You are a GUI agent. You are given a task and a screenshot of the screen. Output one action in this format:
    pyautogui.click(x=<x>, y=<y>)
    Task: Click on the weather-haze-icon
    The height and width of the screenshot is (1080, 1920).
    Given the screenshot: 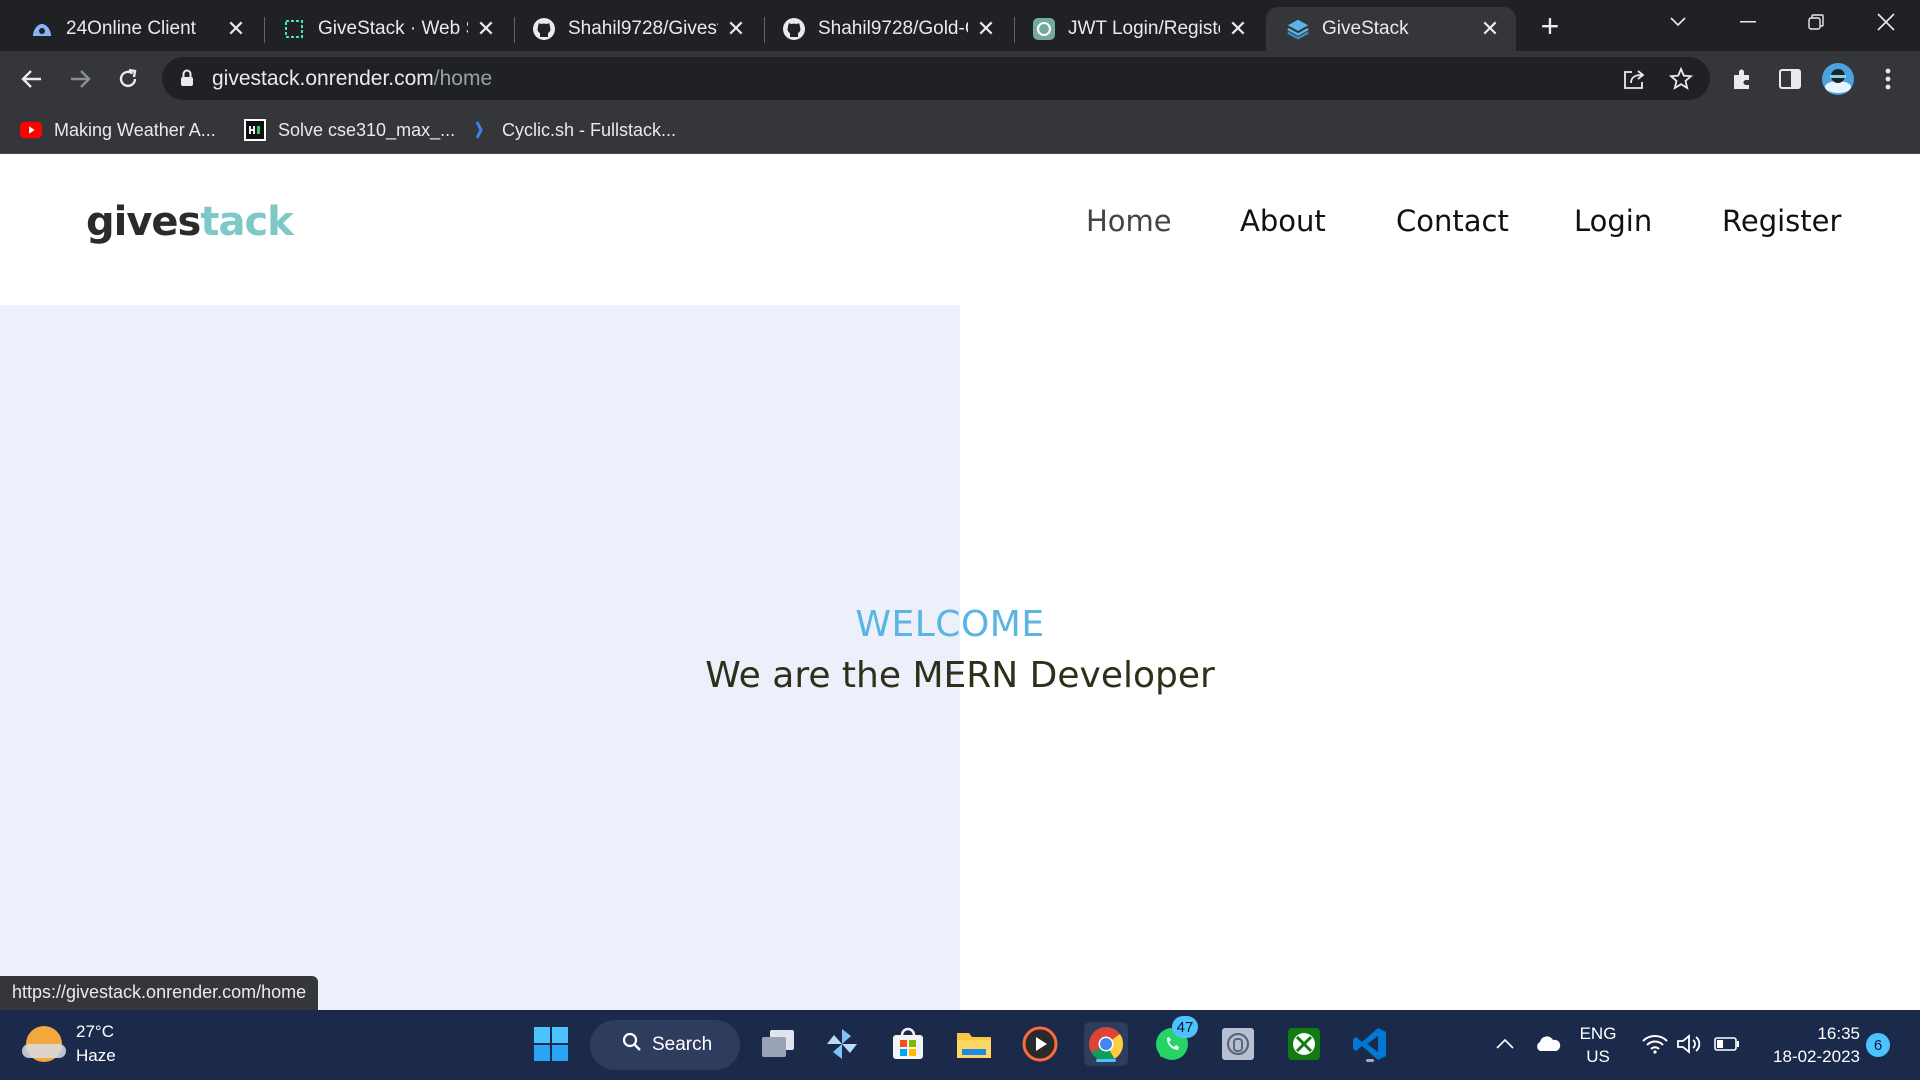 What is the action you would take?
    pyautogui.click(x=44, y=1044)
    